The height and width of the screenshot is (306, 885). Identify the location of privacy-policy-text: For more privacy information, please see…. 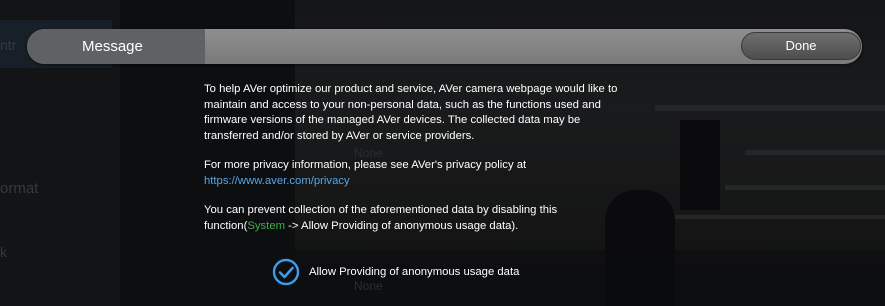
(365, 165).